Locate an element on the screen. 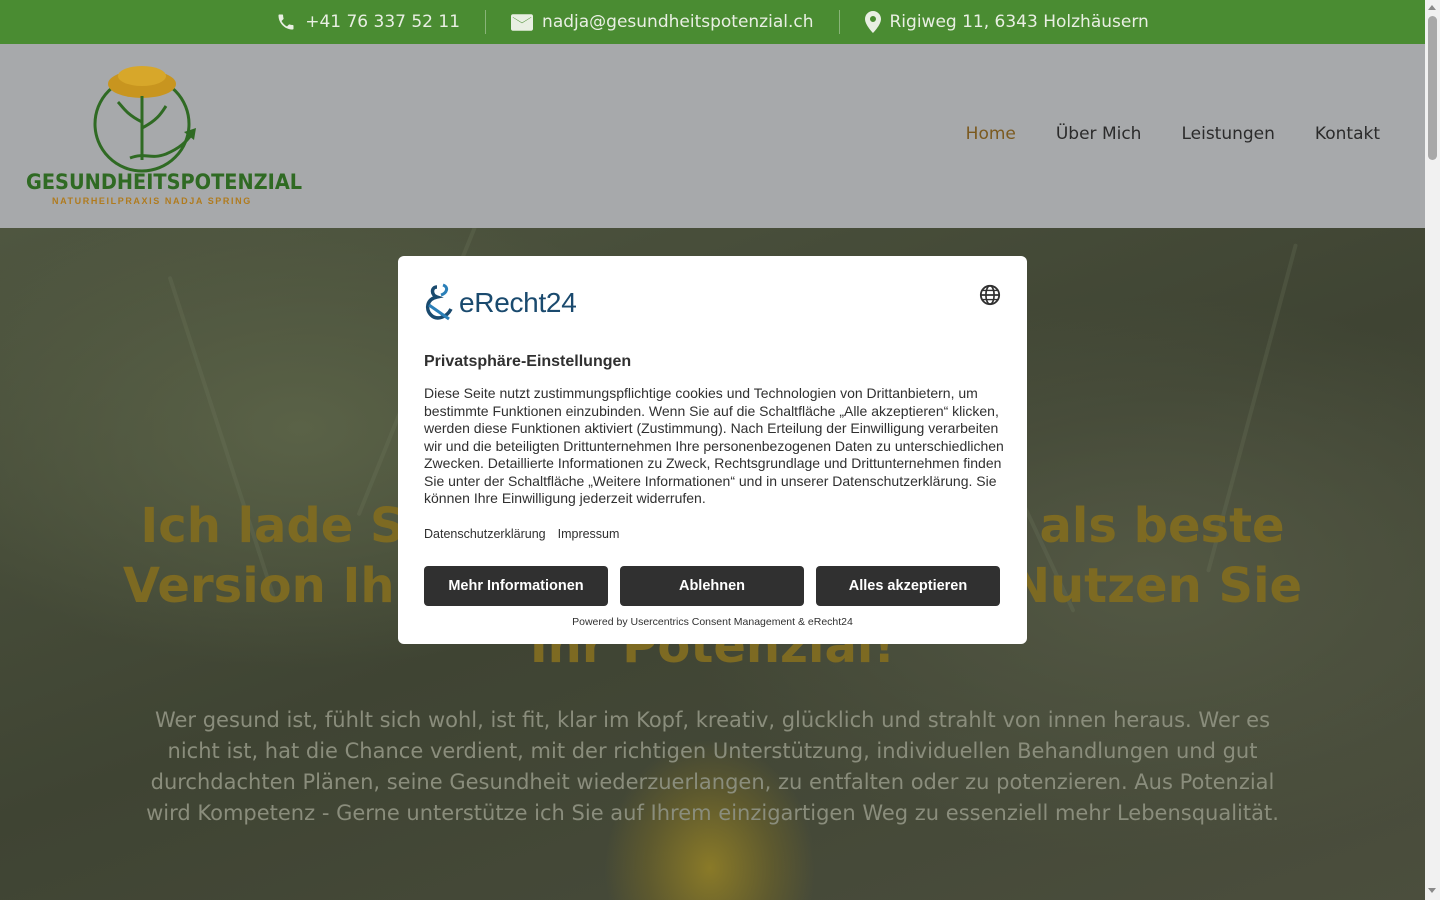 This screenshot has width=1440, height=900. consent-links: Datenschutzerklärung Impressum is located at coordinates (521, 534).